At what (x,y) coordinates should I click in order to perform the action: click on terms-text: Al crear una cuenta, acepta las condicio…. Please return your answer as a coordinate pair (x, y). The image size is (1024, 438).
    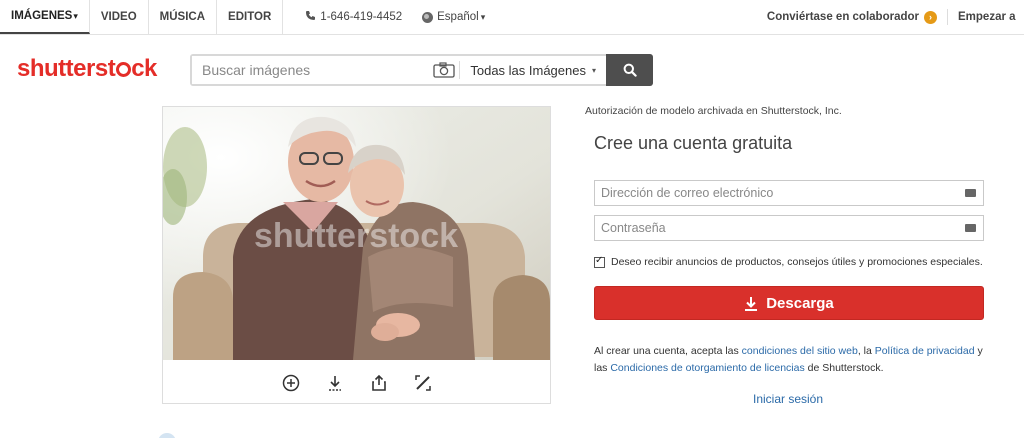
    Looking at the image, I should click on (794, 360).